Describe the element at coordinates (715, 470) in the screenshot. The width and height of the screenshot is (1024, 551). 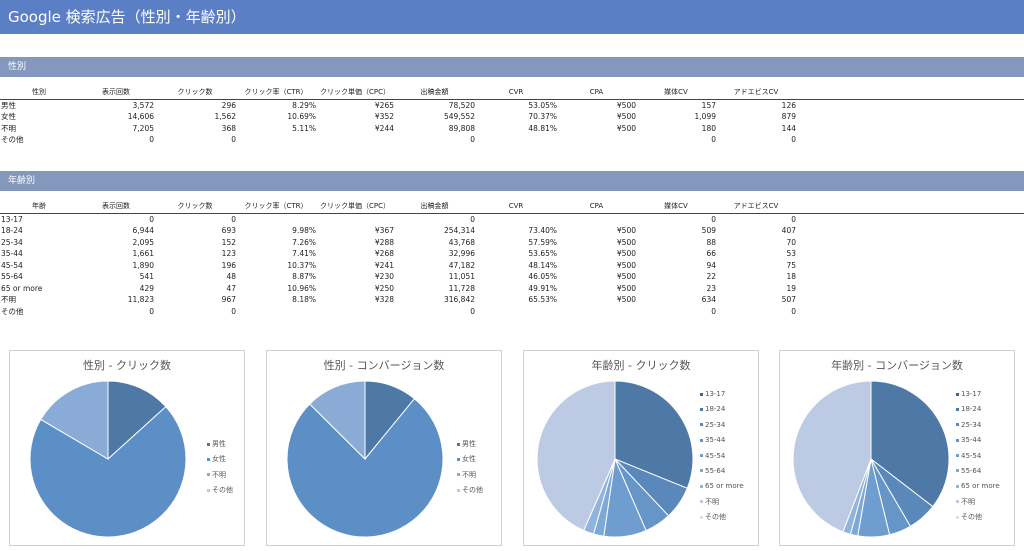
I see `legend-label: 55-64` at that location.